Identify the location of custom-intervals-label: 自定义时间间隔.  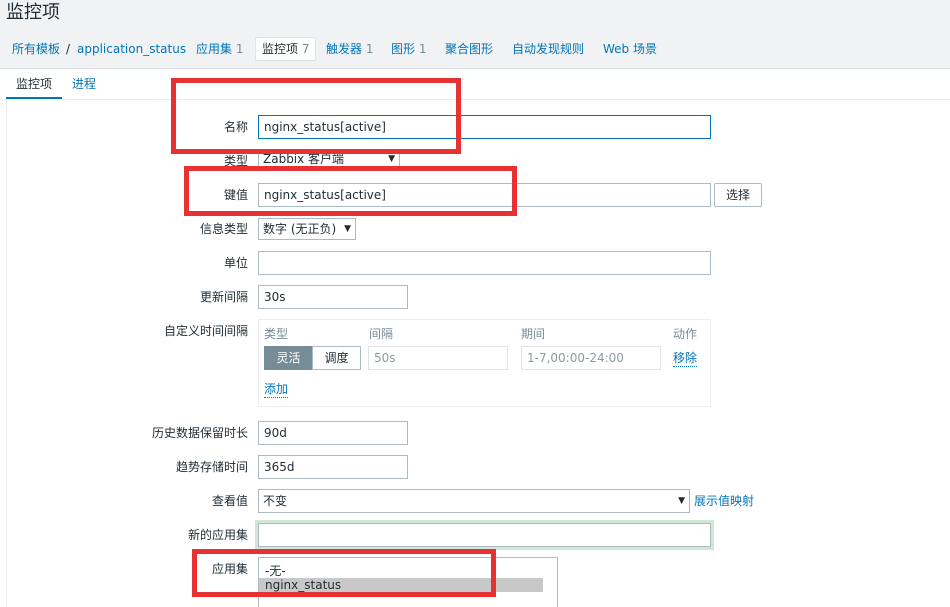
(205, 331).